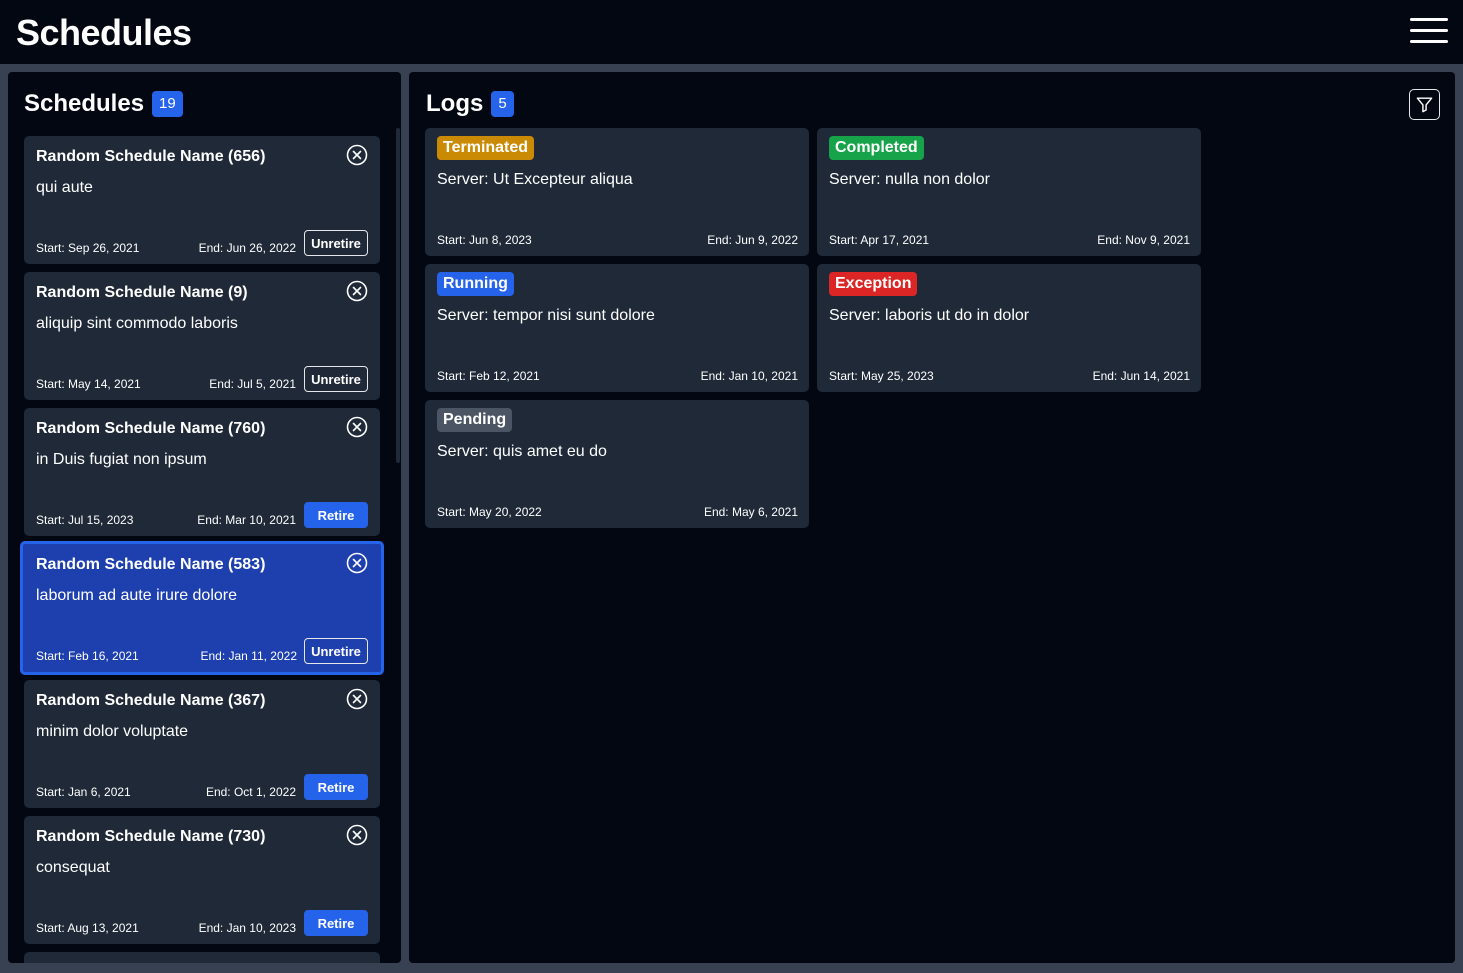  Describe the element at coordinates (879, 240) in the screenshot. I see `log-start-date: Start: Apr 17, 2021` at that location.